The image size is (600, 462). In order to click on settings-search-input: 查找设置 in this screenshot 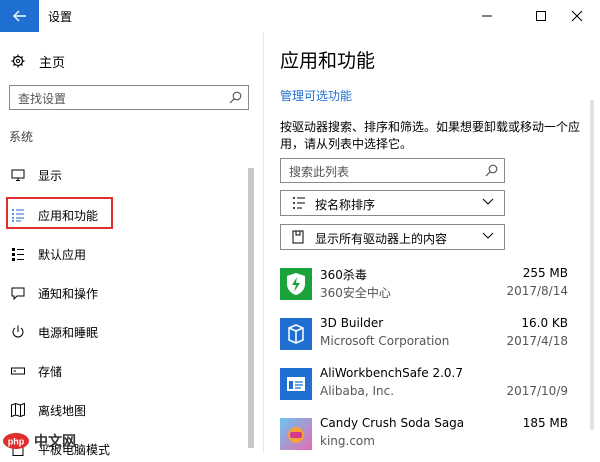, I will do `click(129, 97)`.